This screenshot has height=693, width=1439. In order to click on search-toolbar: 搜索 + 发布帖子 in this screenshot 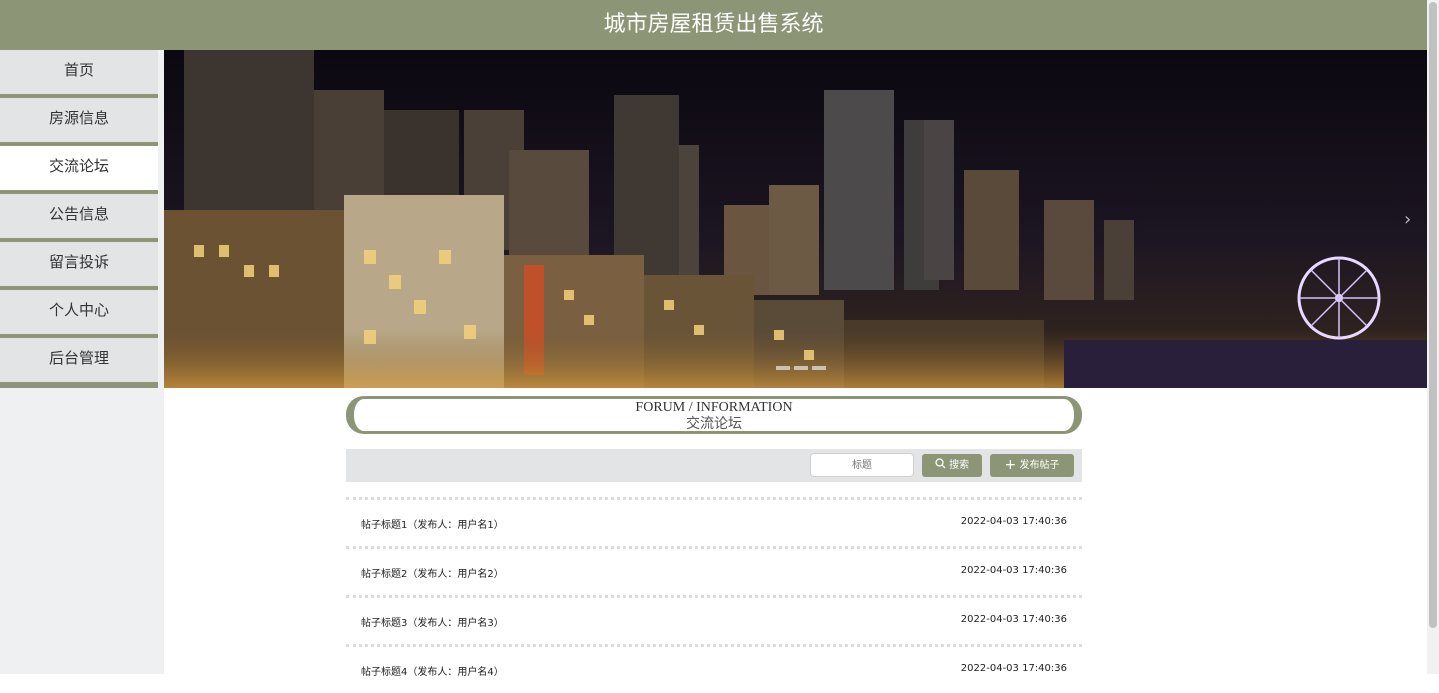, I will do `click(714, 465)`.